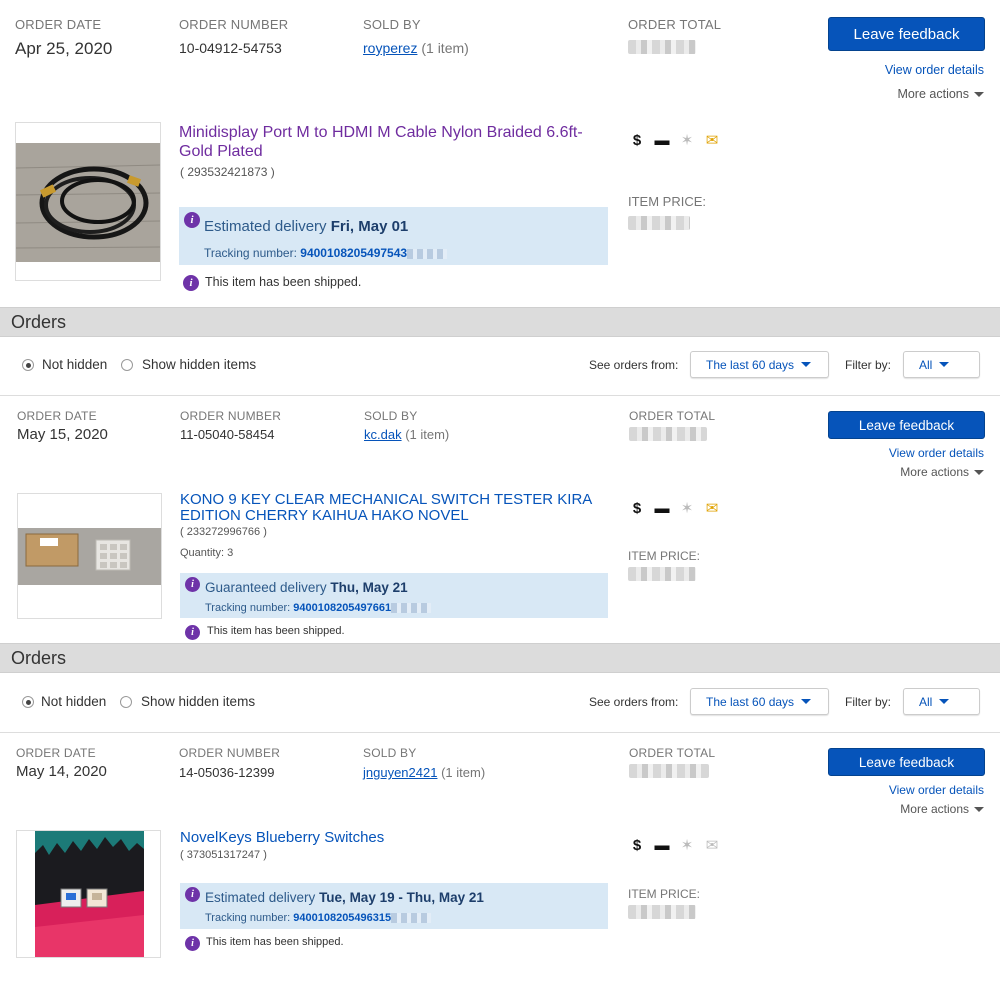 This screenshot has height=1000, width=1000. Describe the element at coordinates (306, 587) in the screenshot. I see `delivery-text: Guaranteed delivery Thu, May 21` at that location.